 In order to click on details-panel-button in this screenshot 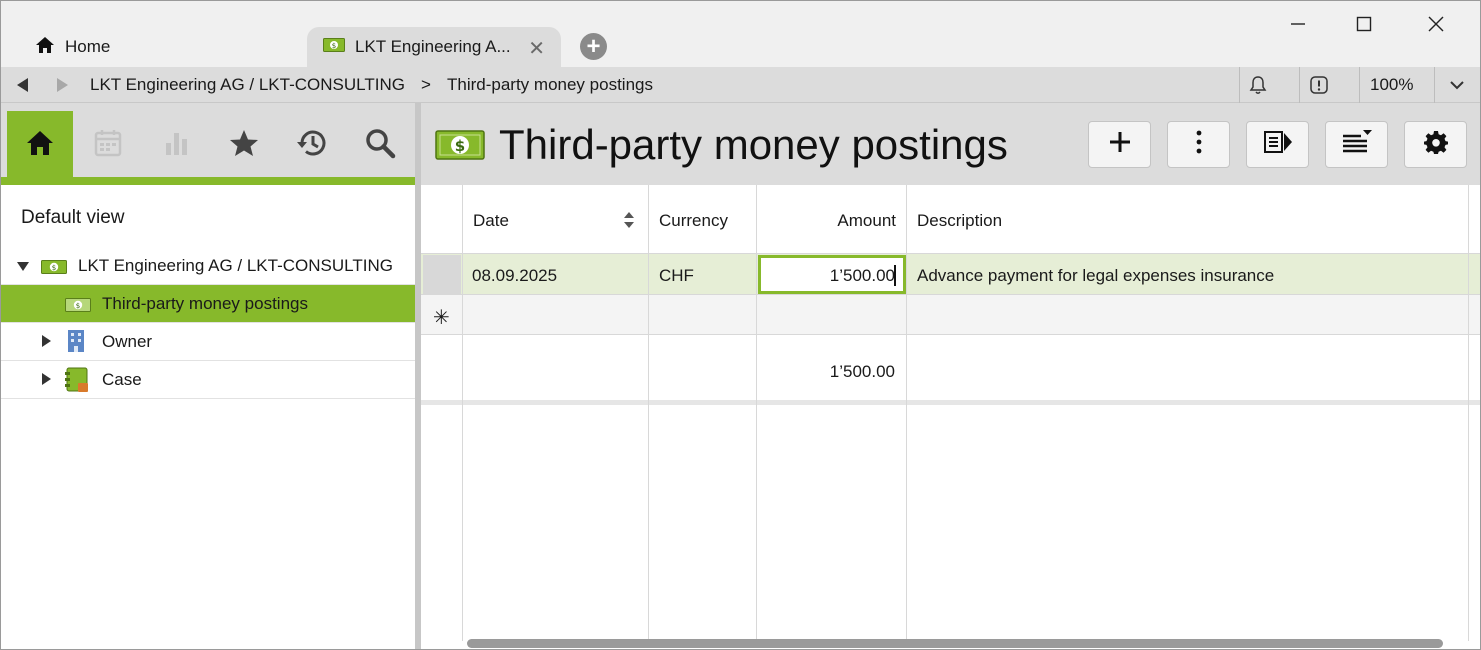, I will do `click(1277, 144)`.